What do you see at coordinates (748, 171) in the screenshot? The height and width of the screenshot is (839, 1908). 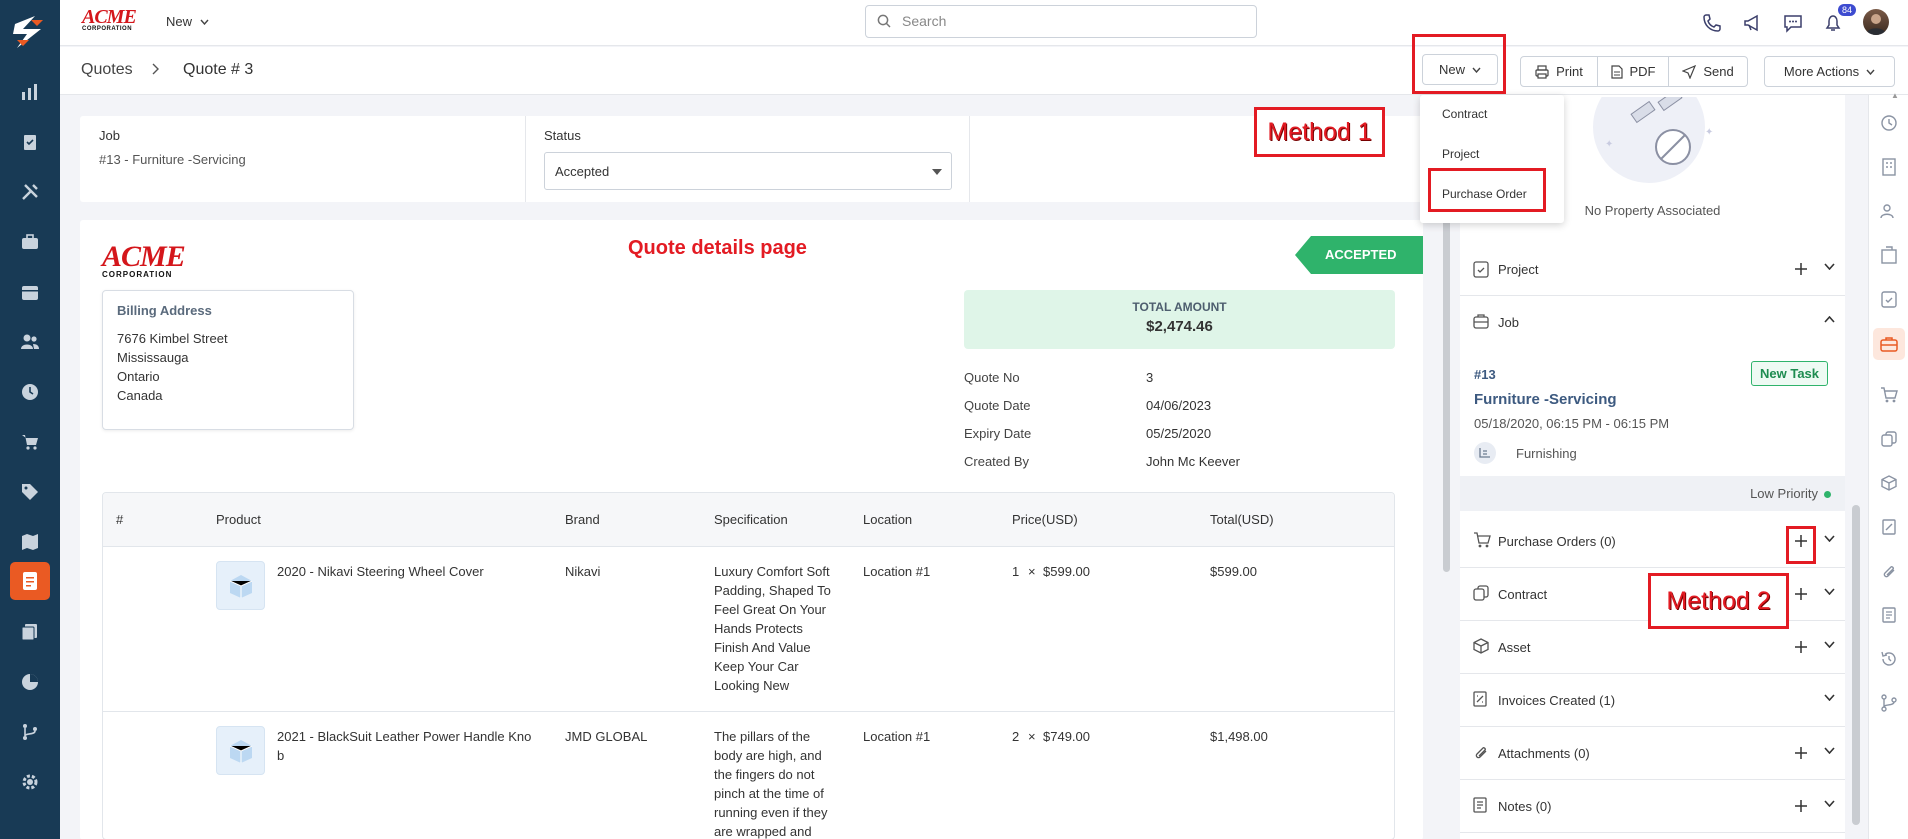 I see `status-select: Accepted` at bounding box center [748, 171].